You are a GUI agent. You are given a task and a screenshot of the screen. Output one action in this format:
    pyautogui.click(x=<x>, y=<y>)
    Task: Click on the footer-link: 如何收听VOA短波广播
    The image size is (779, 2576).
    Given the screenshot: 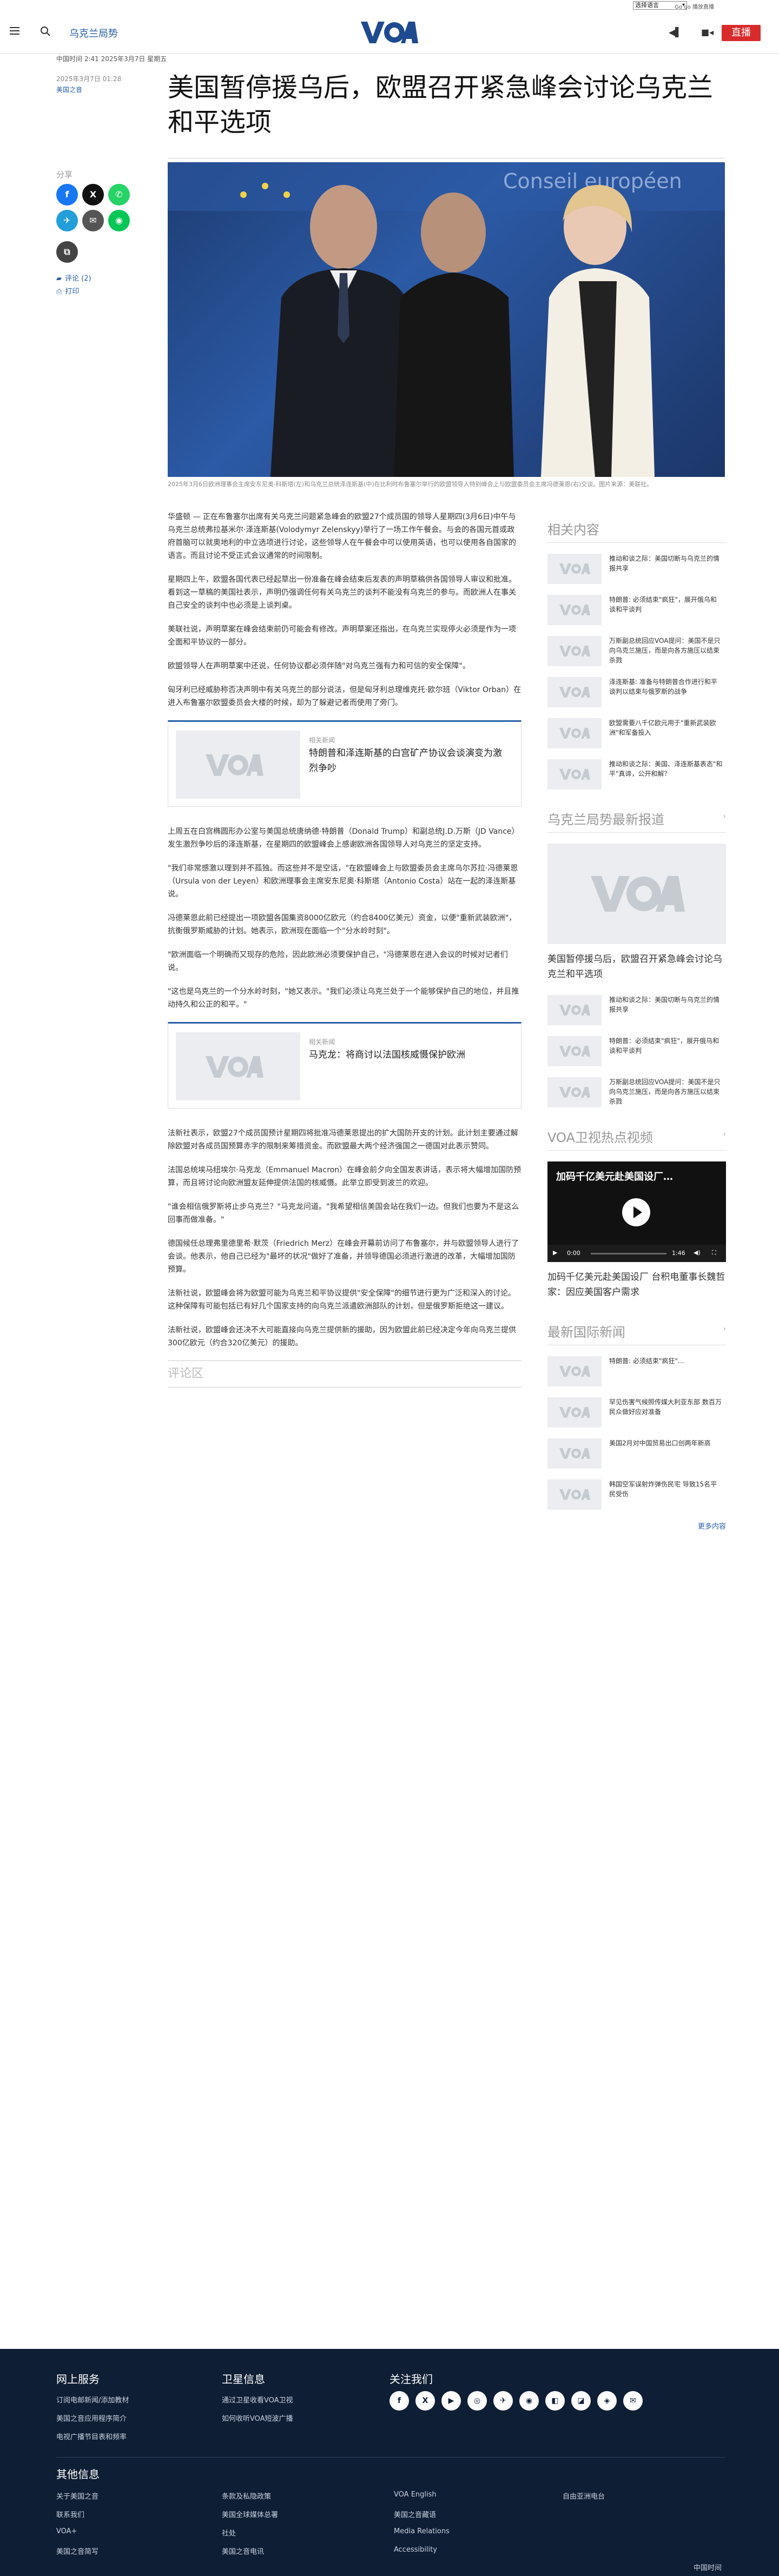 What is the action you would take?
    pyautogui.click(x=257, y=2418)
    